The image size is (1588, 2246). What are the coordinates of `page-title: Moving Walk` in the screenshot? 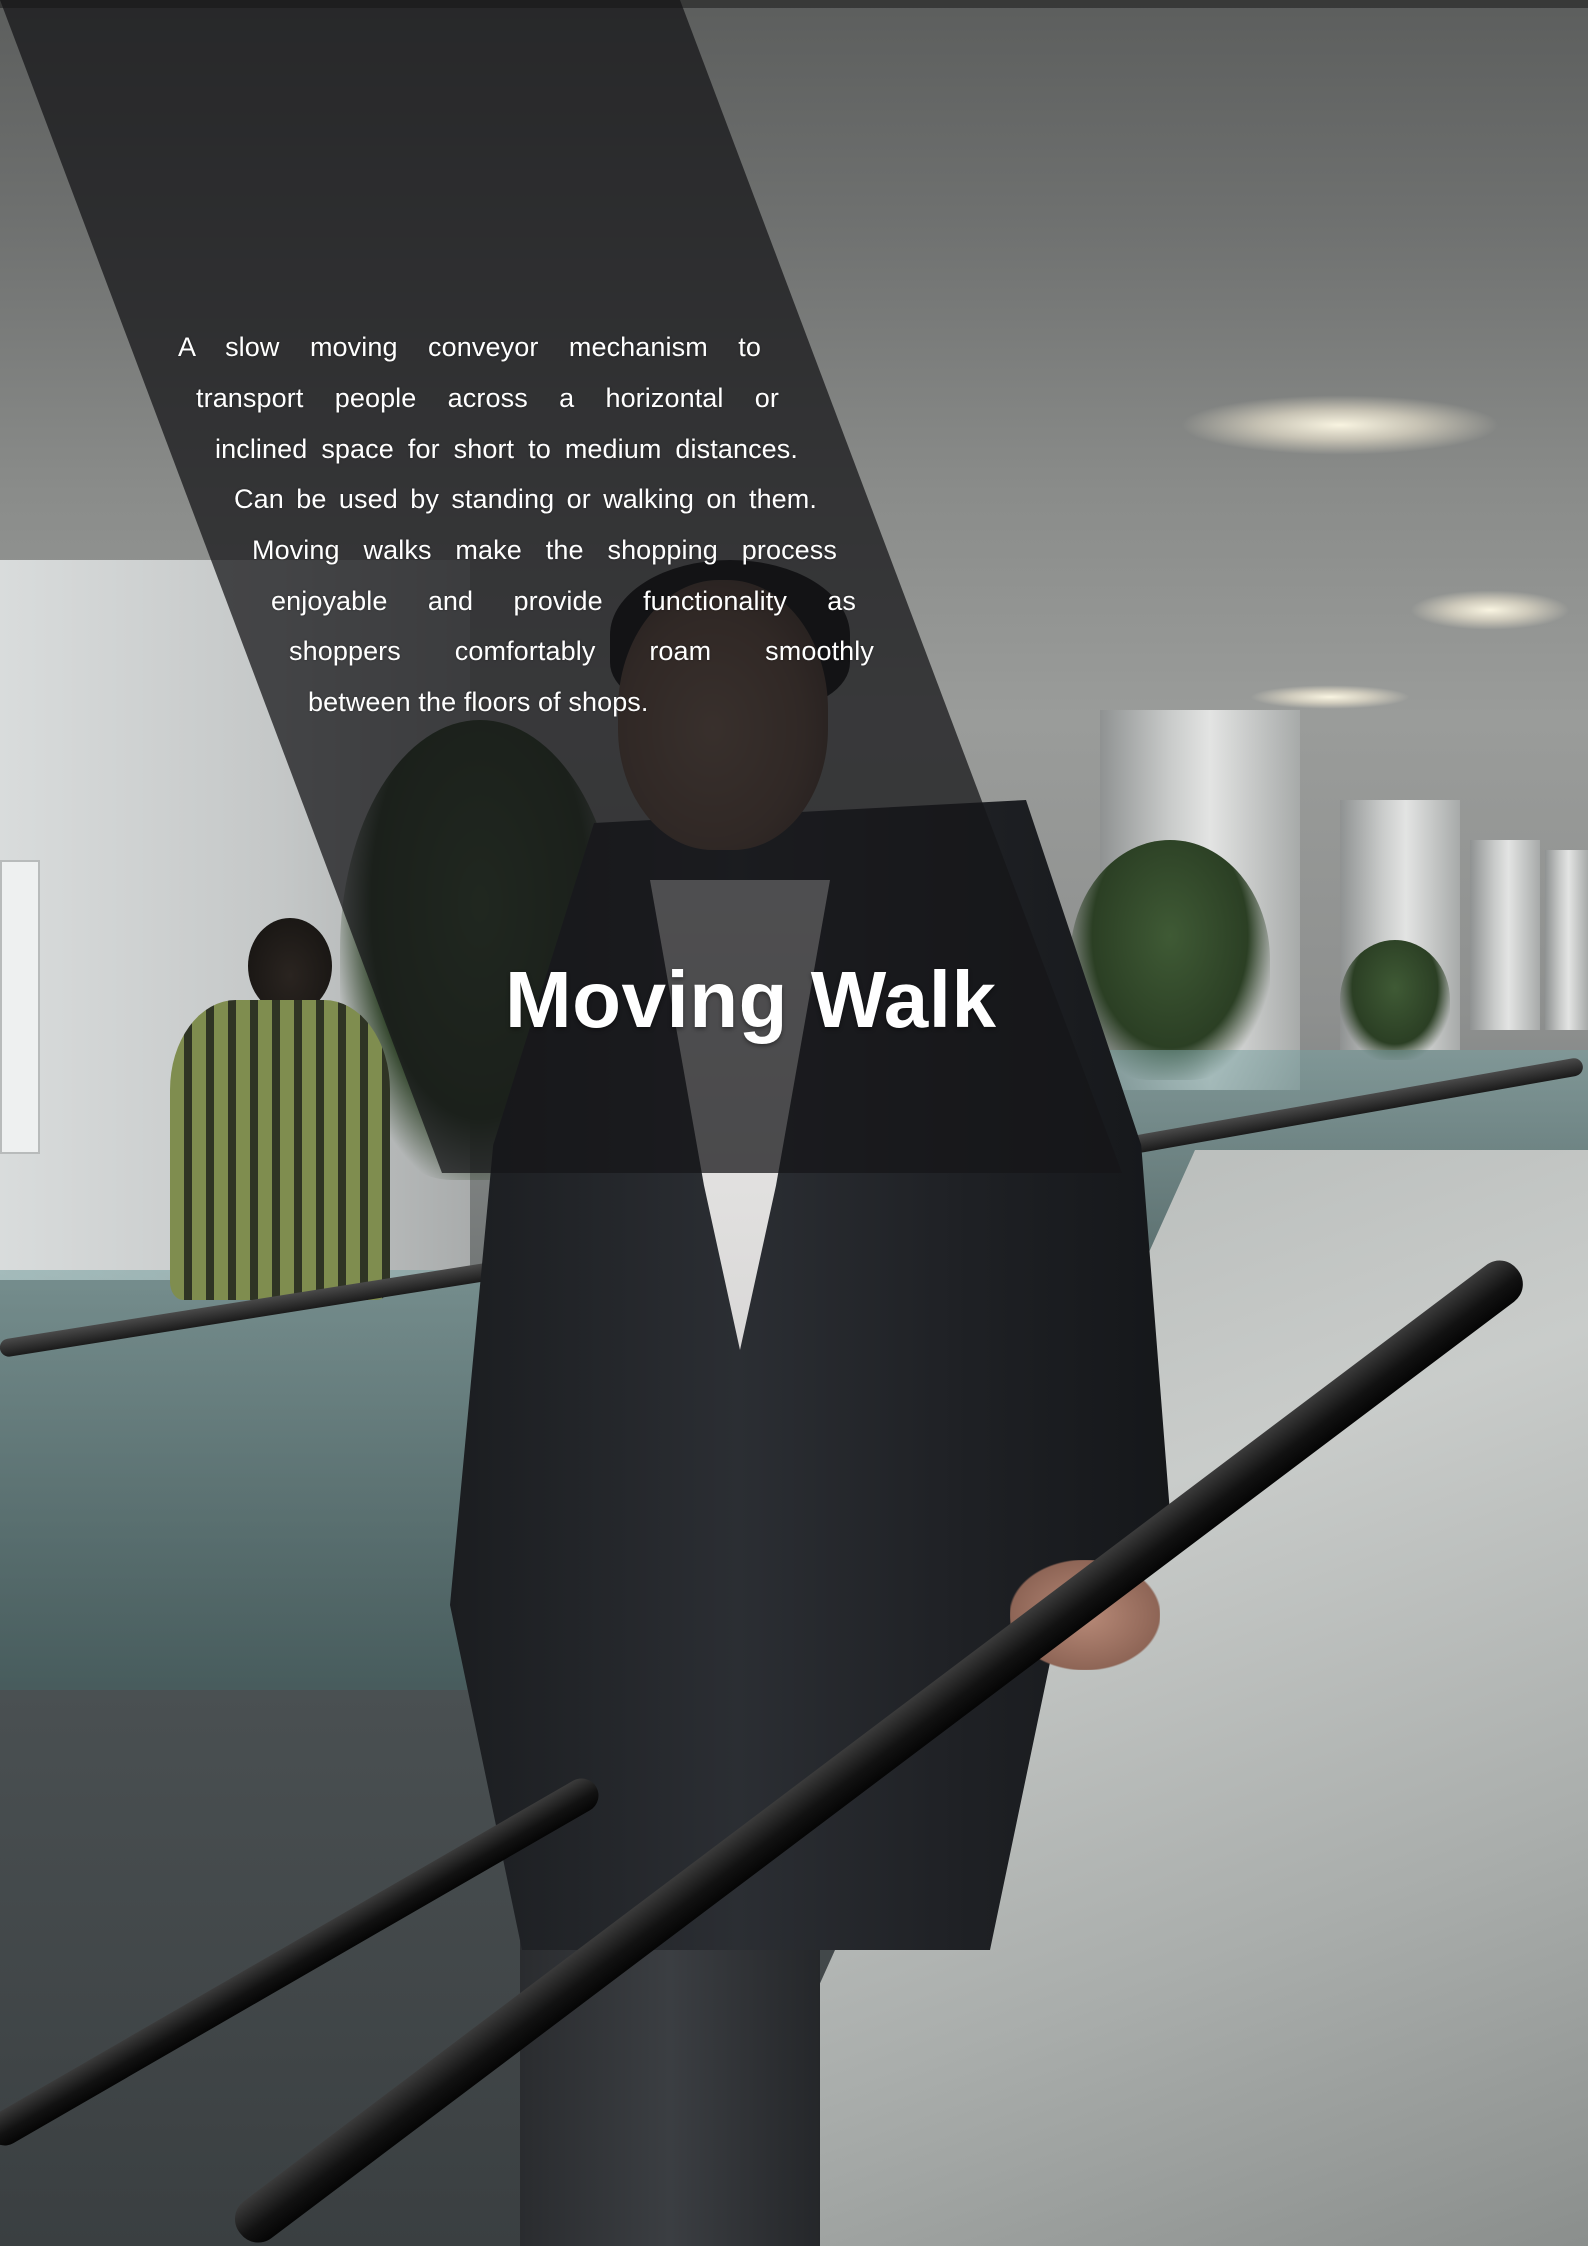 It's located at (751, 999).